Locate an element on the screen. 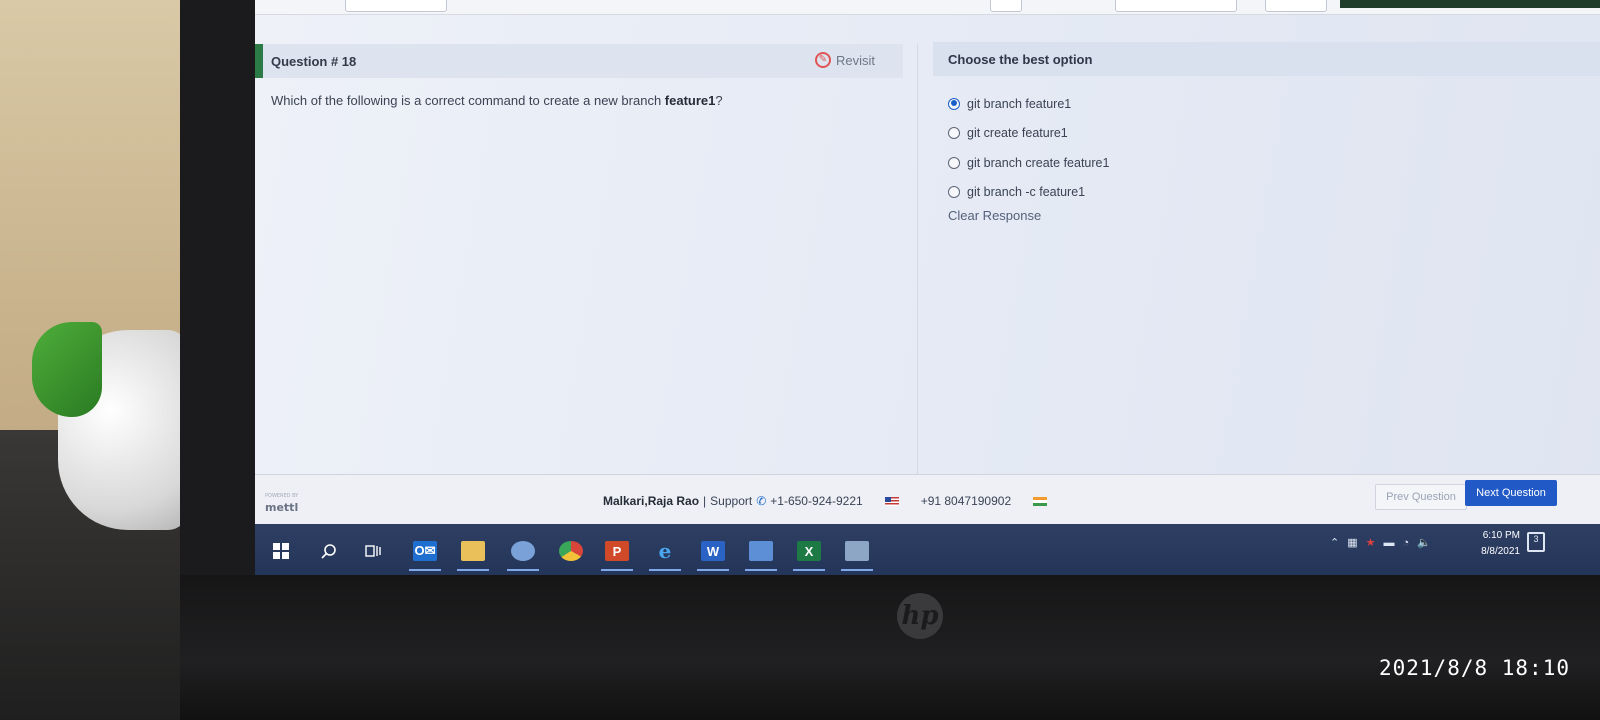 The height and width of the screenshot is (720, 1600). star-icon: ★ is located at coordinates (1371, 542).